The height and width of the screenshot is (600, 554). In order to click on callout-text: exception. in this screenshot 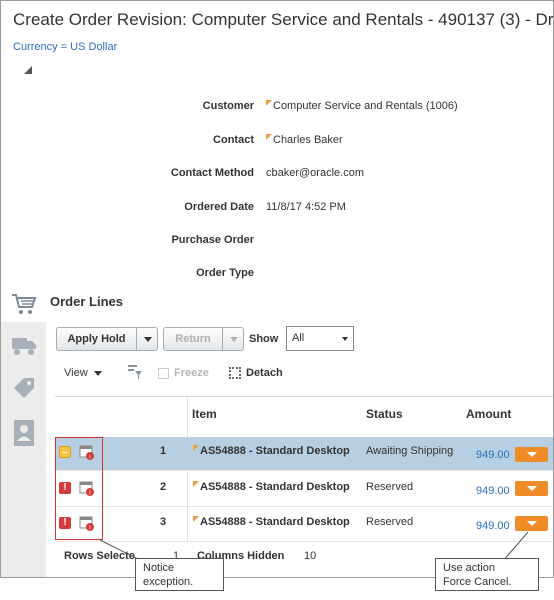, I will do `click(168, 582)`.